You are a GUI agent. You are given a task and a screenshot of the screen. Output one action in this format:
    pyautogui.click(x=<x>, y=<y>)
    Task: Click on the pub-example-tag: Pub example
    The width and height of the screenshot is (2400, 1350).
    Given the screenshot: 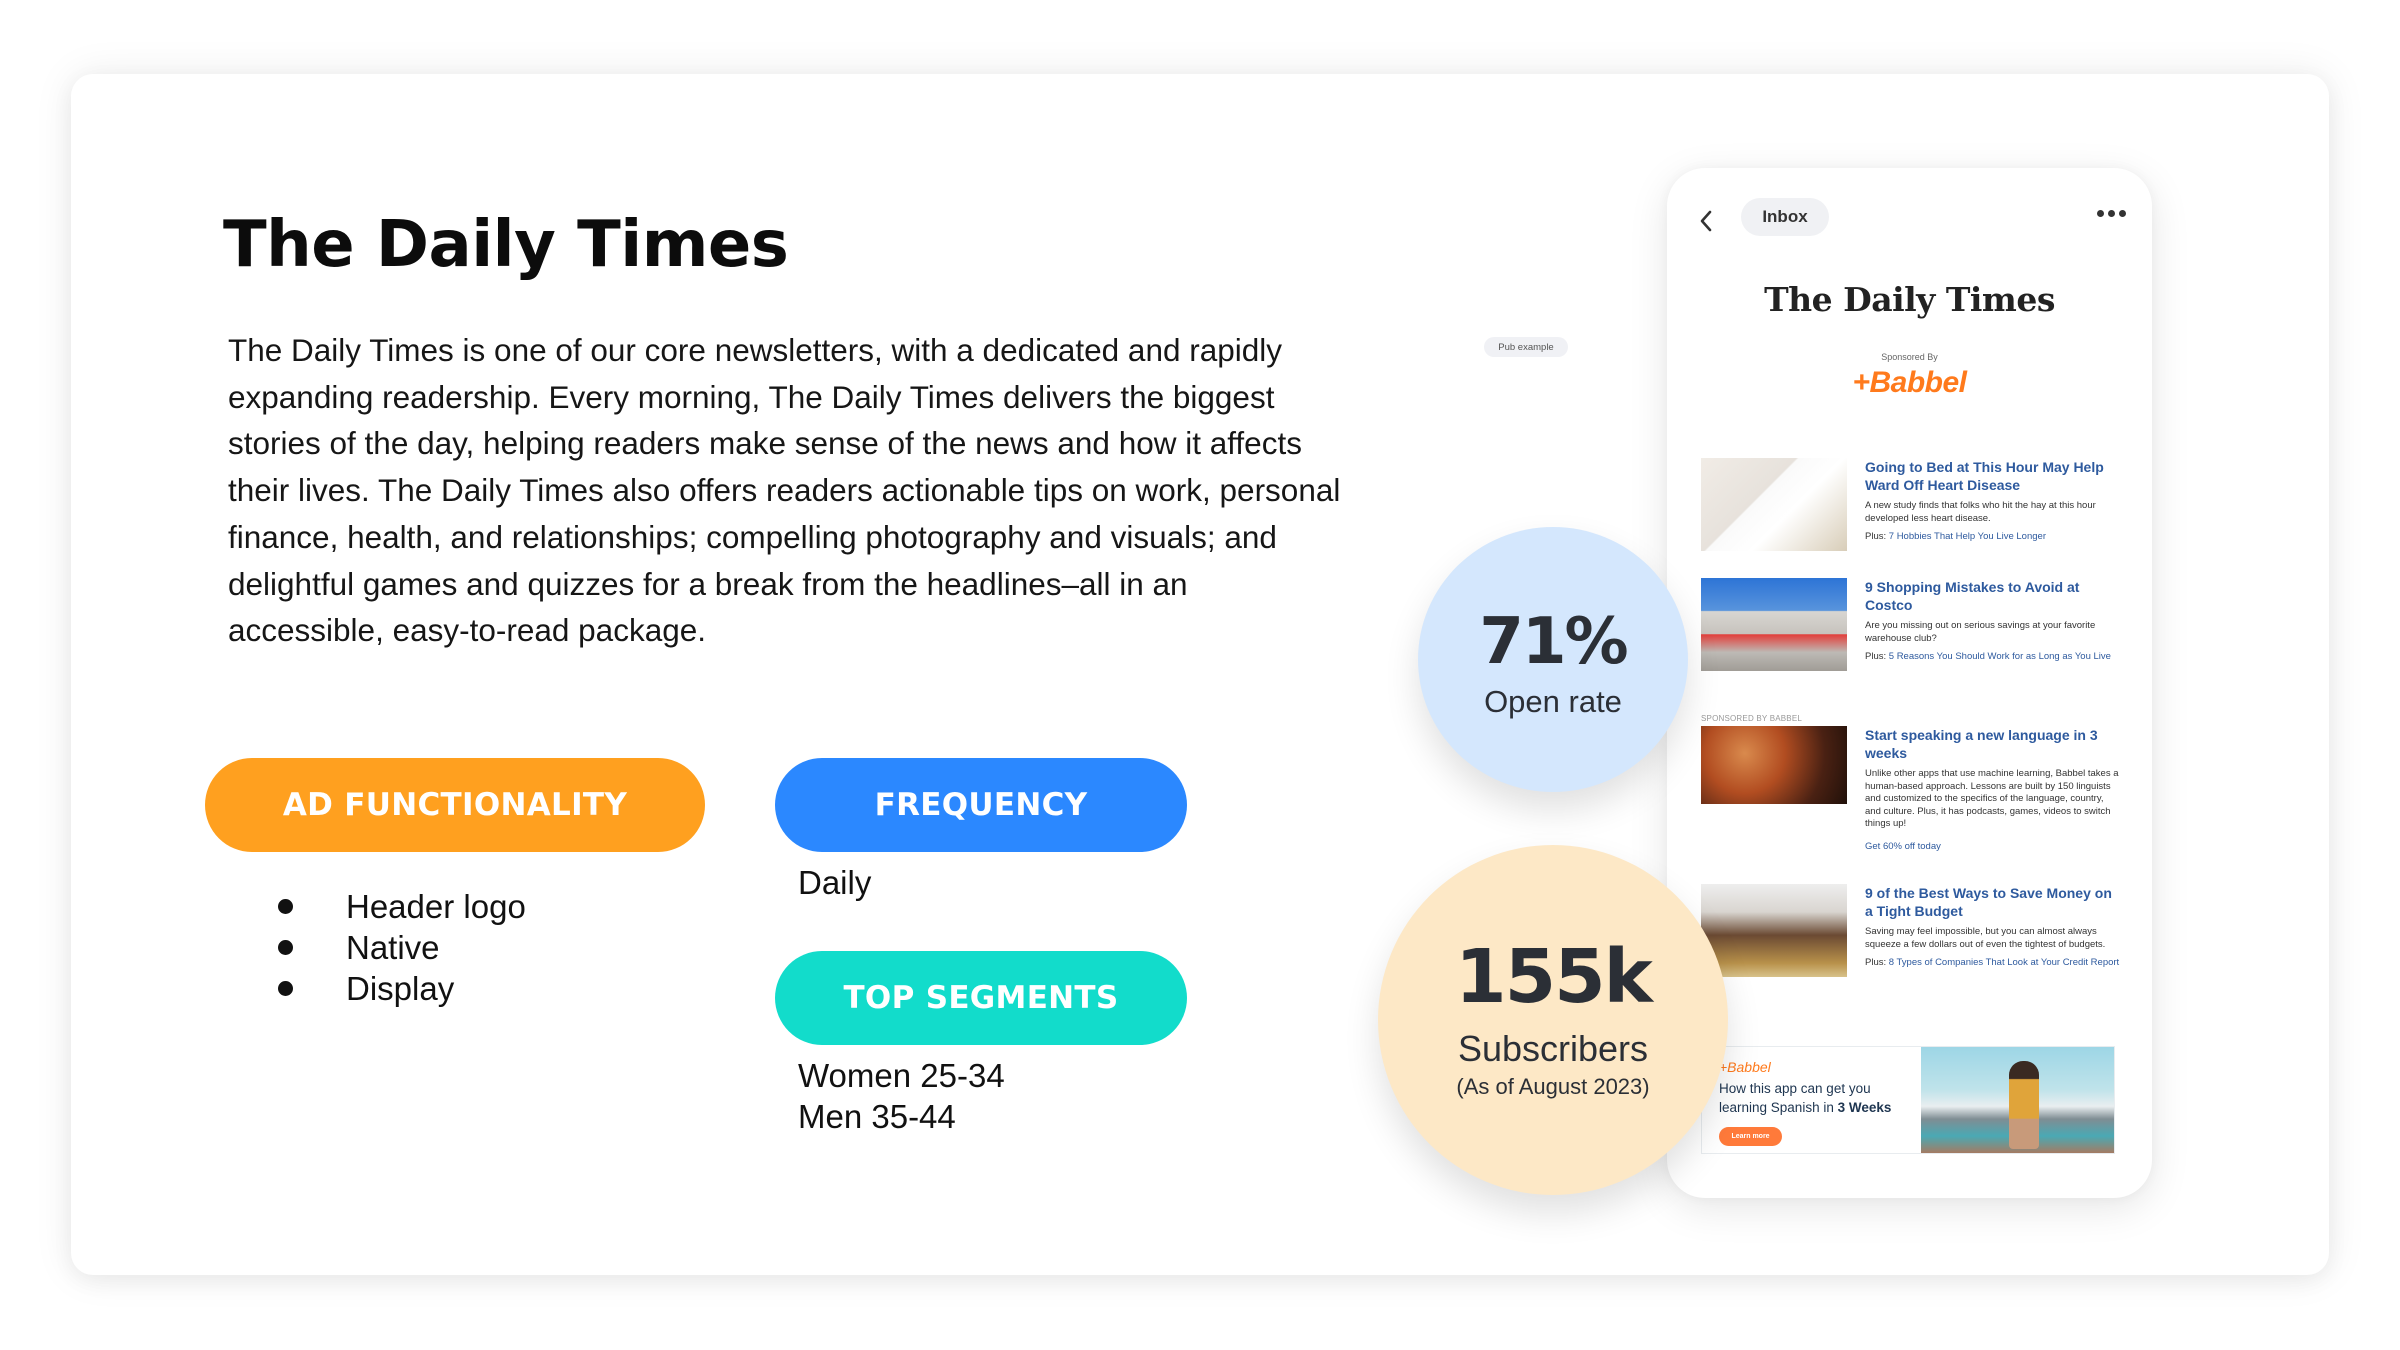 What is the action you would take?
    pyautogui.click(x=1526, y=347)
    